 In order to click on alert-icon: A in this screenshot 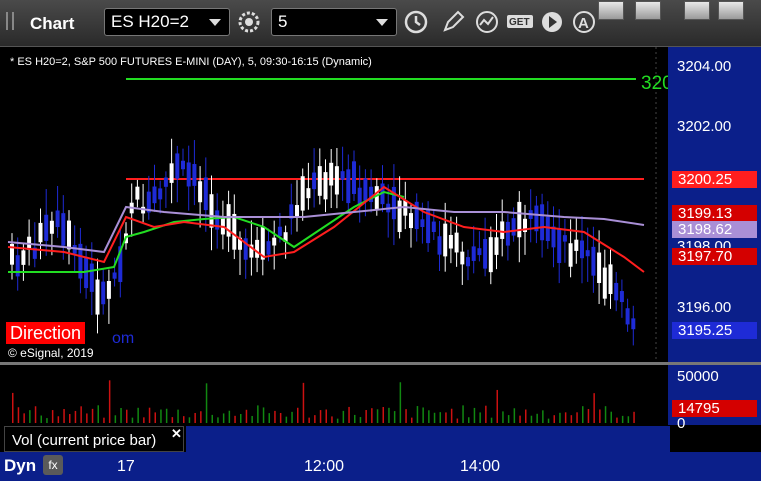, I will do `click(584, 22)`.